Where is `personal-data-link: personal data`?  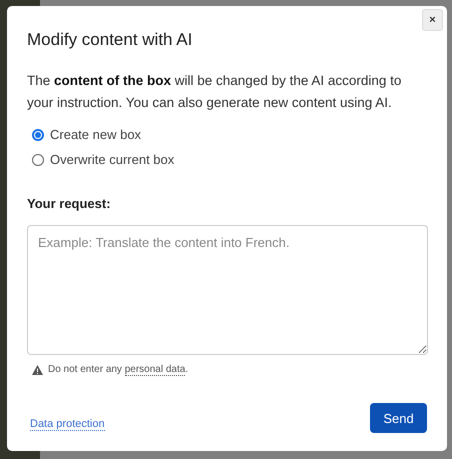
personal-data-link: personal data is located at coordinates (155, 370).